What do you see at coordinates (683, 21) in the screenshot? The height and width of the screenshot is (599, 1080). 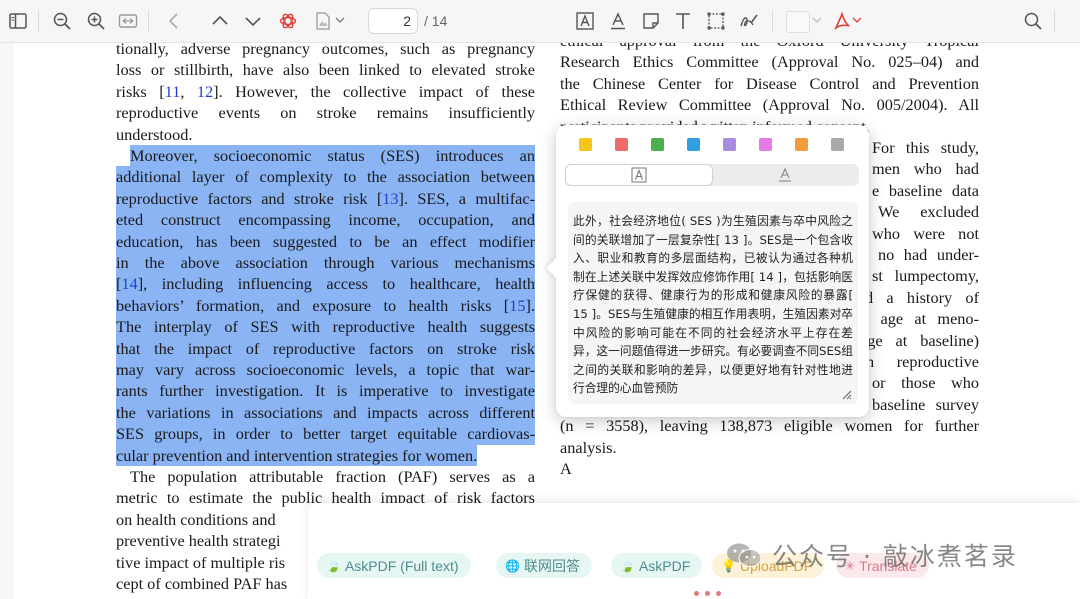 I see `text-icon` at bounding box center [683, 21].